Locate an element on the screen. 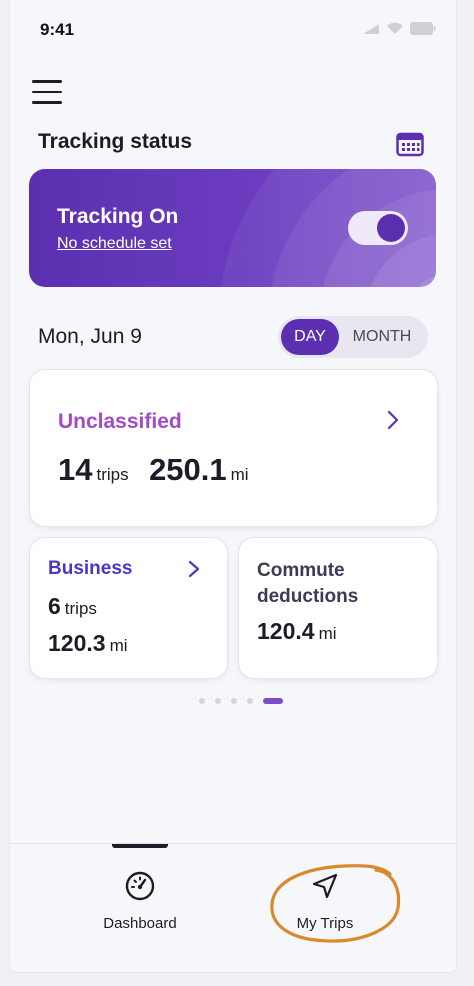 The height and width of the screenshot is (986, 474). business-trips-count: 6 is located at coordinates (54, 606).